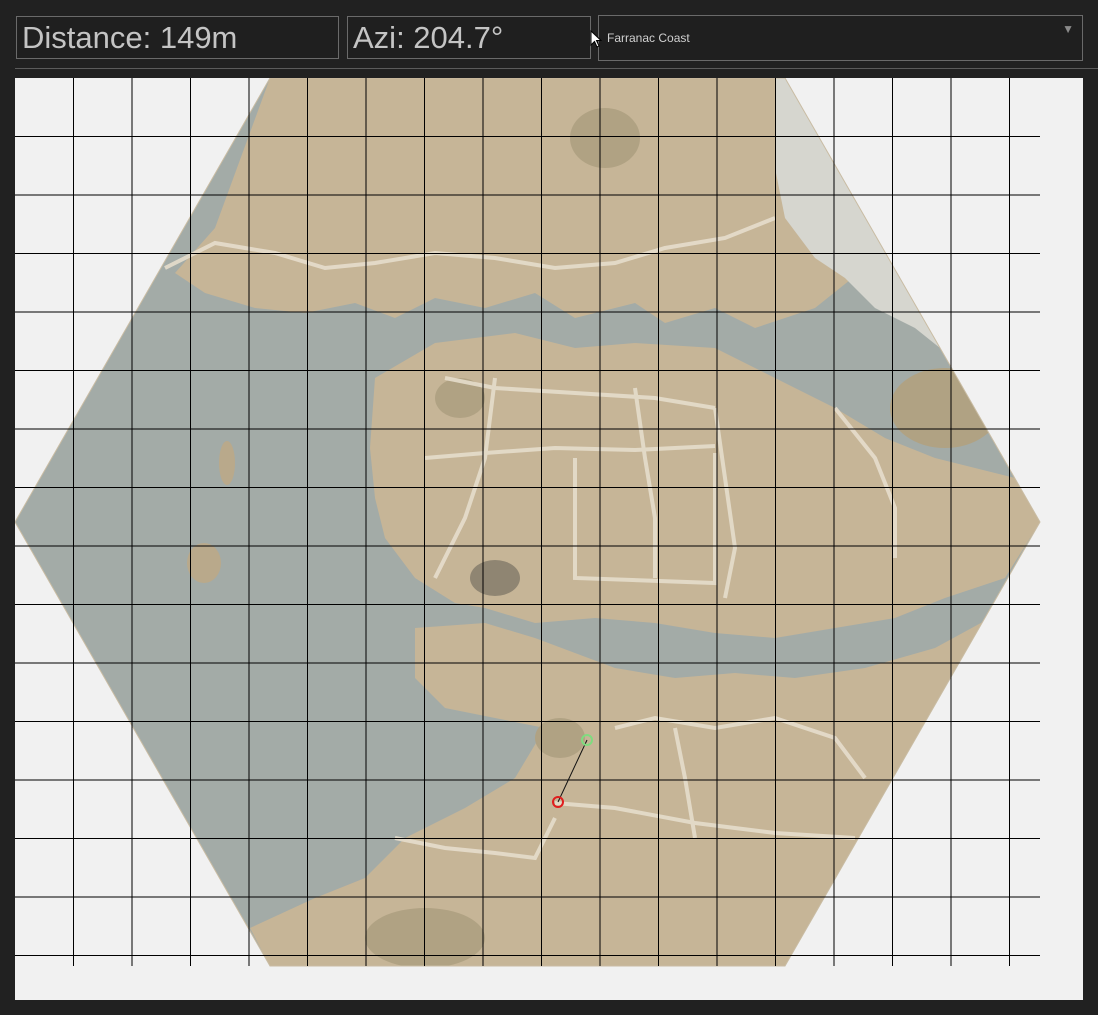 This screenshot has height=1015, width=1098. I want to click on map-select-dropdown: Farranac Coast ▼, so click(840, 38).